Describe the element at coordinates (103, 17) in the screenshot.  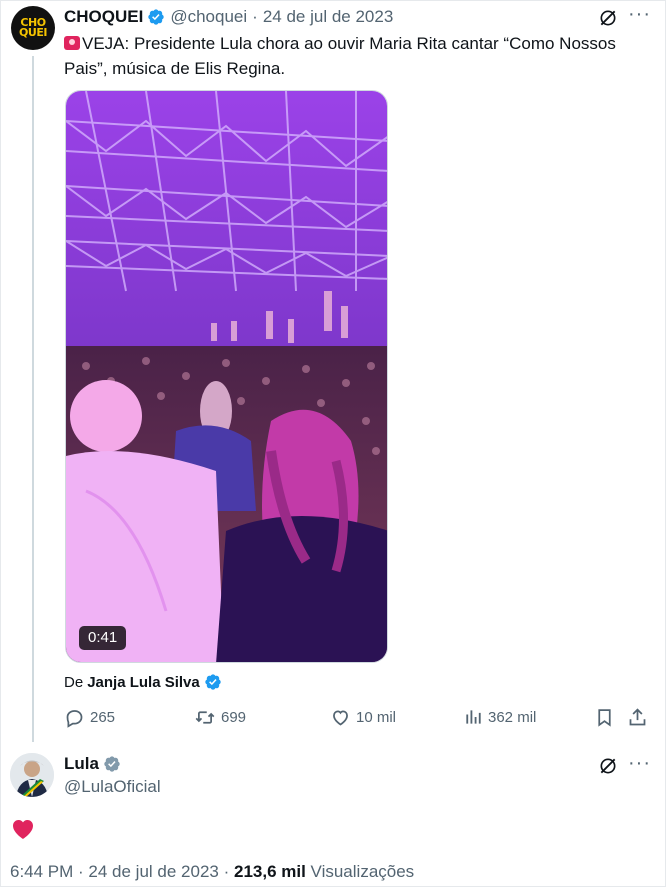
I see `author-name: CHOQUEI` at that location.